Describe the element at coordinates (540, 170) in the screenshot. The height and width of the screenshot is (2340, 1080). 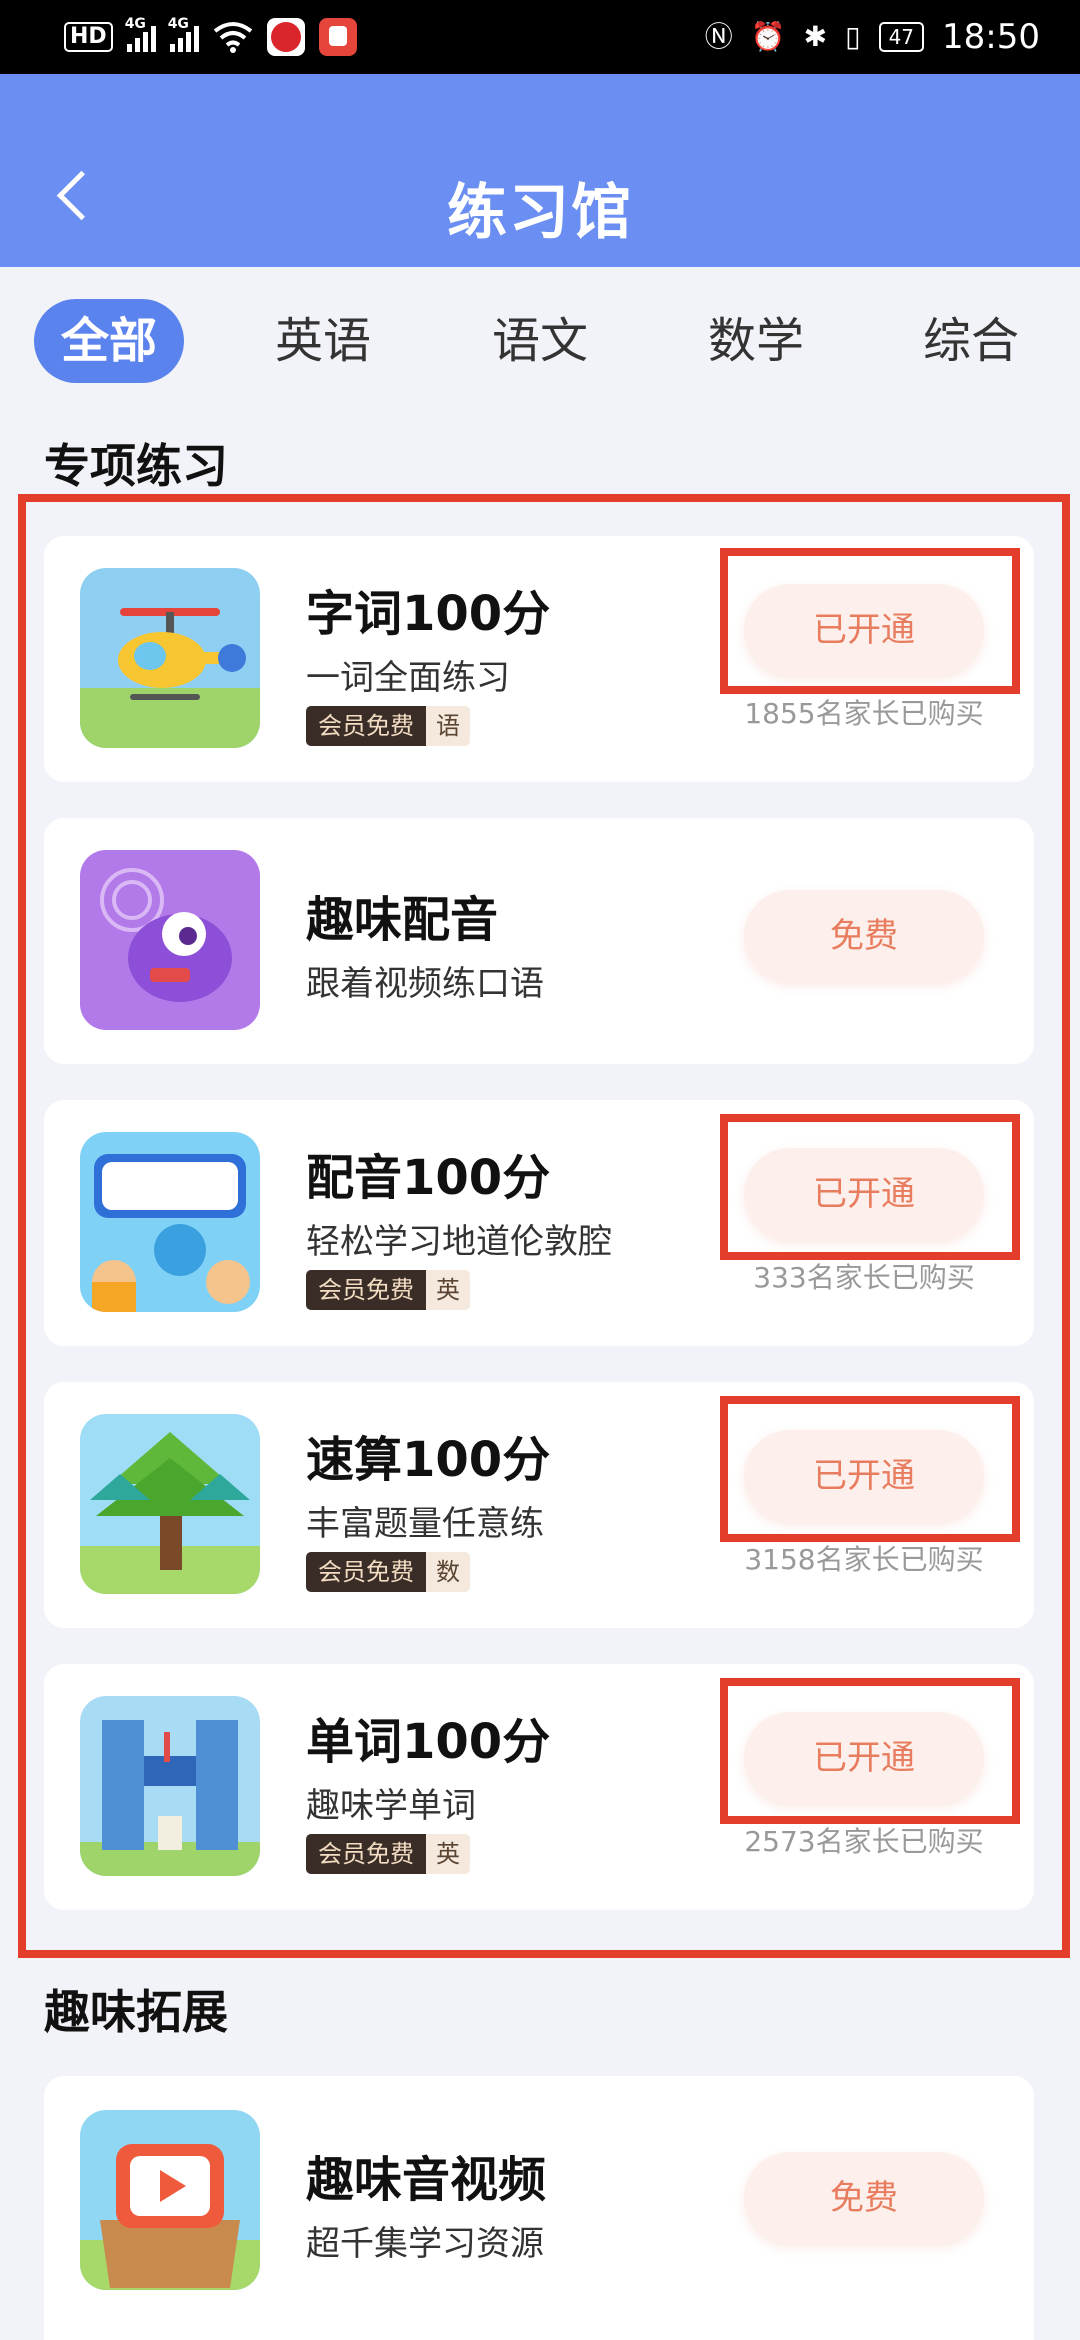
I see `app-header: 练习馆` at that location.